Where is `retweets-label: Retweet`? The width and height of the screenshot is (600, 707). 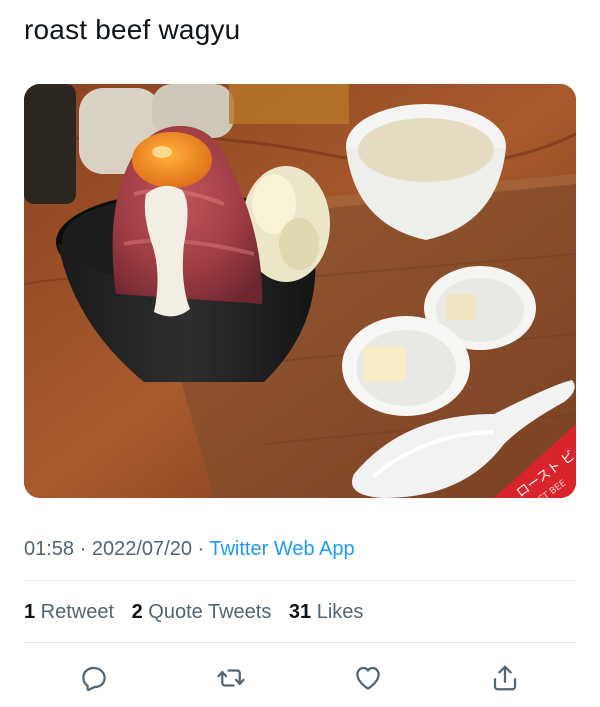 retweets-label: Retweet is located at coordinates (75, 612).